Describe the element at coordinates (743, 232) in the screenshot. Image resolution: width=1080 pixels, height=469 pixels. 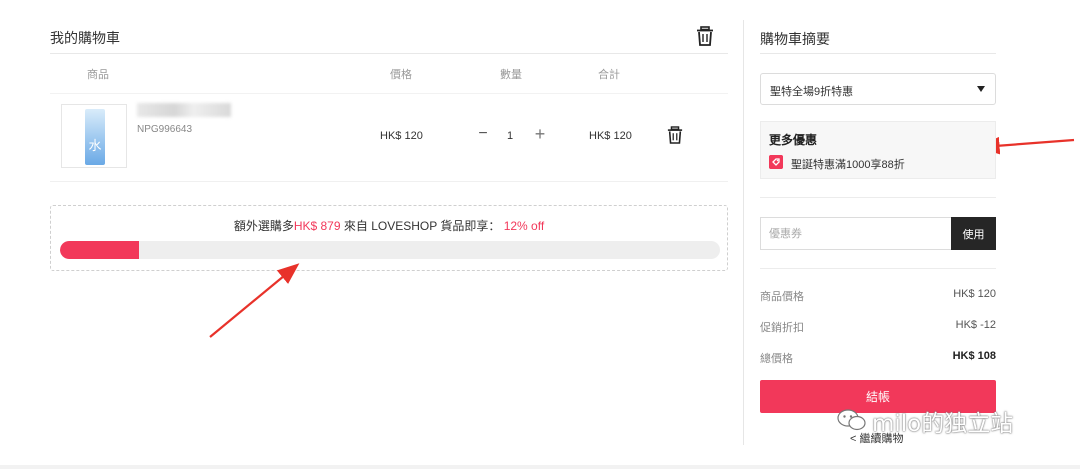
I see `column-divider` at that location.